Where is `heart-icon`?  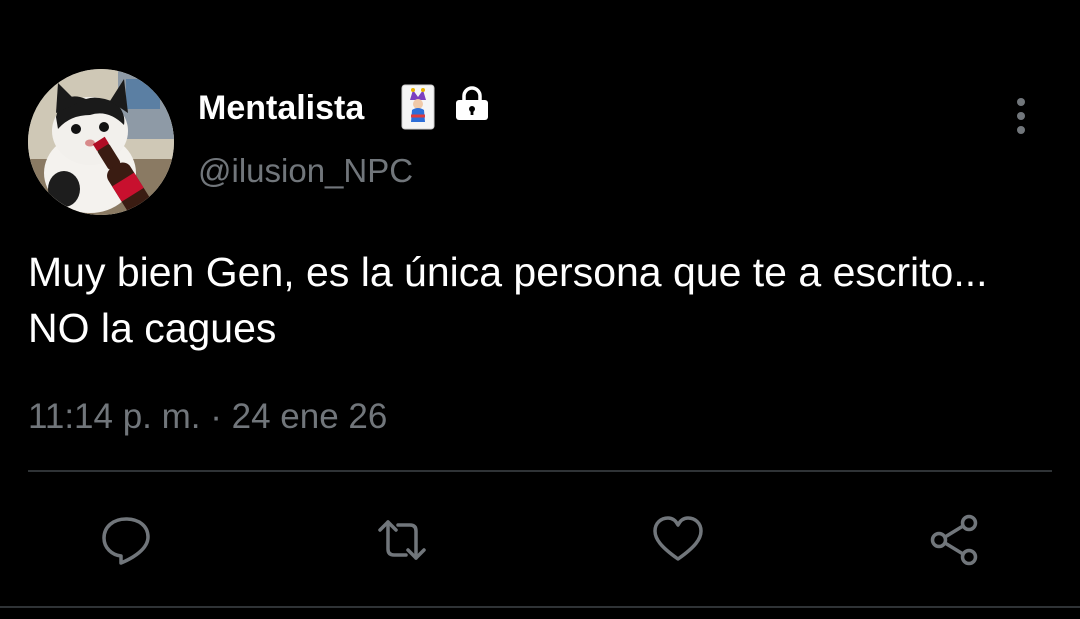 heart-icon is located at coordinates (678, 538).